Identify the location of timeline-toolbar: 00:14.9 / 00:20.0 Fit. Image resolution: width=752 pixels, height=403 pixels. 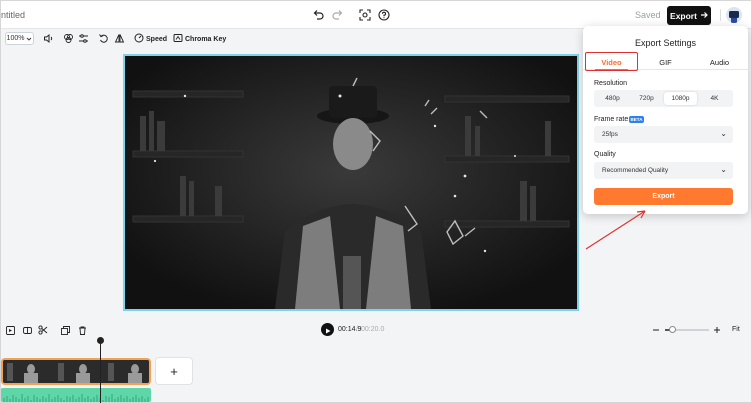
(376, 330).